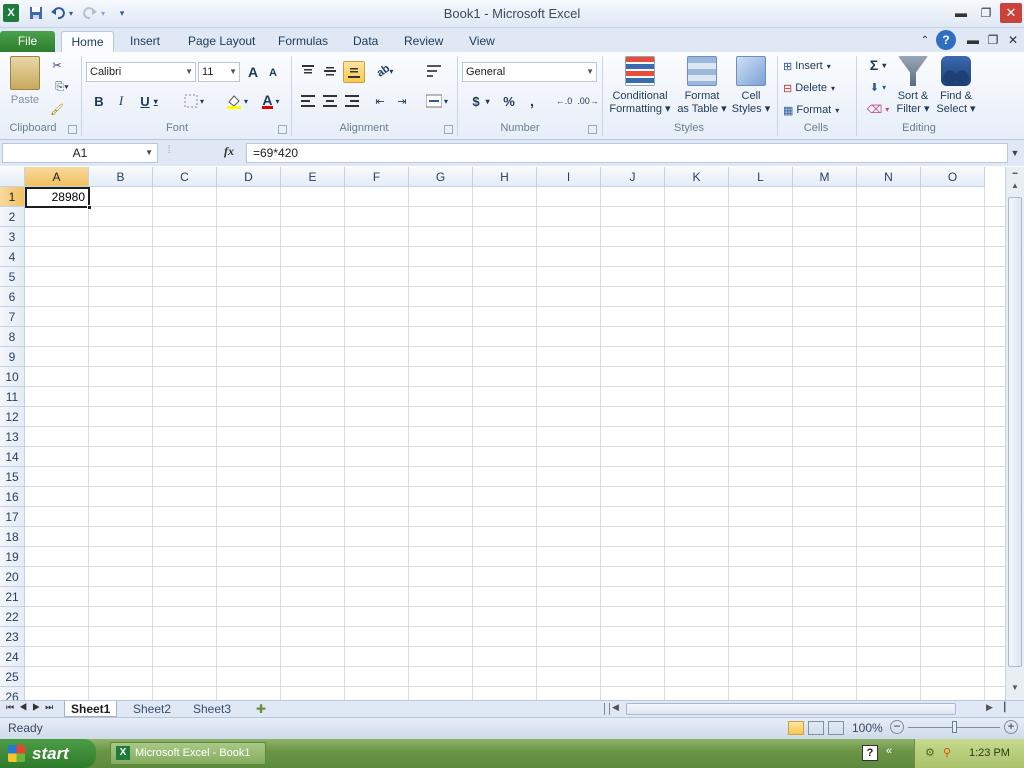 The image size is (1024, 768). I want to click on column-header-k: K, so click(697, 177).